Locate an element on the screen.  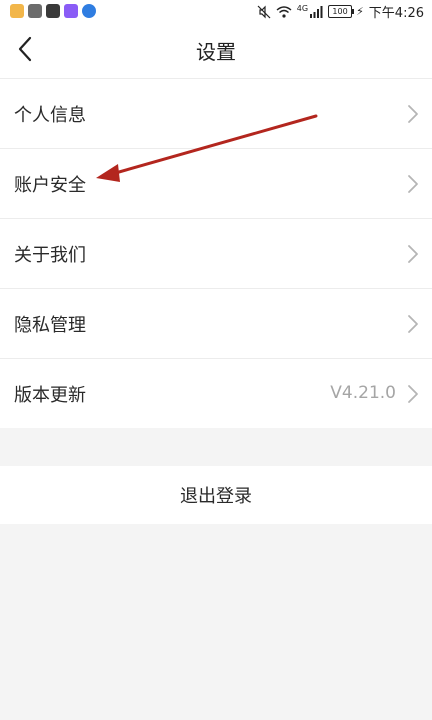
mute-icon is located at coordinates (264, 11).